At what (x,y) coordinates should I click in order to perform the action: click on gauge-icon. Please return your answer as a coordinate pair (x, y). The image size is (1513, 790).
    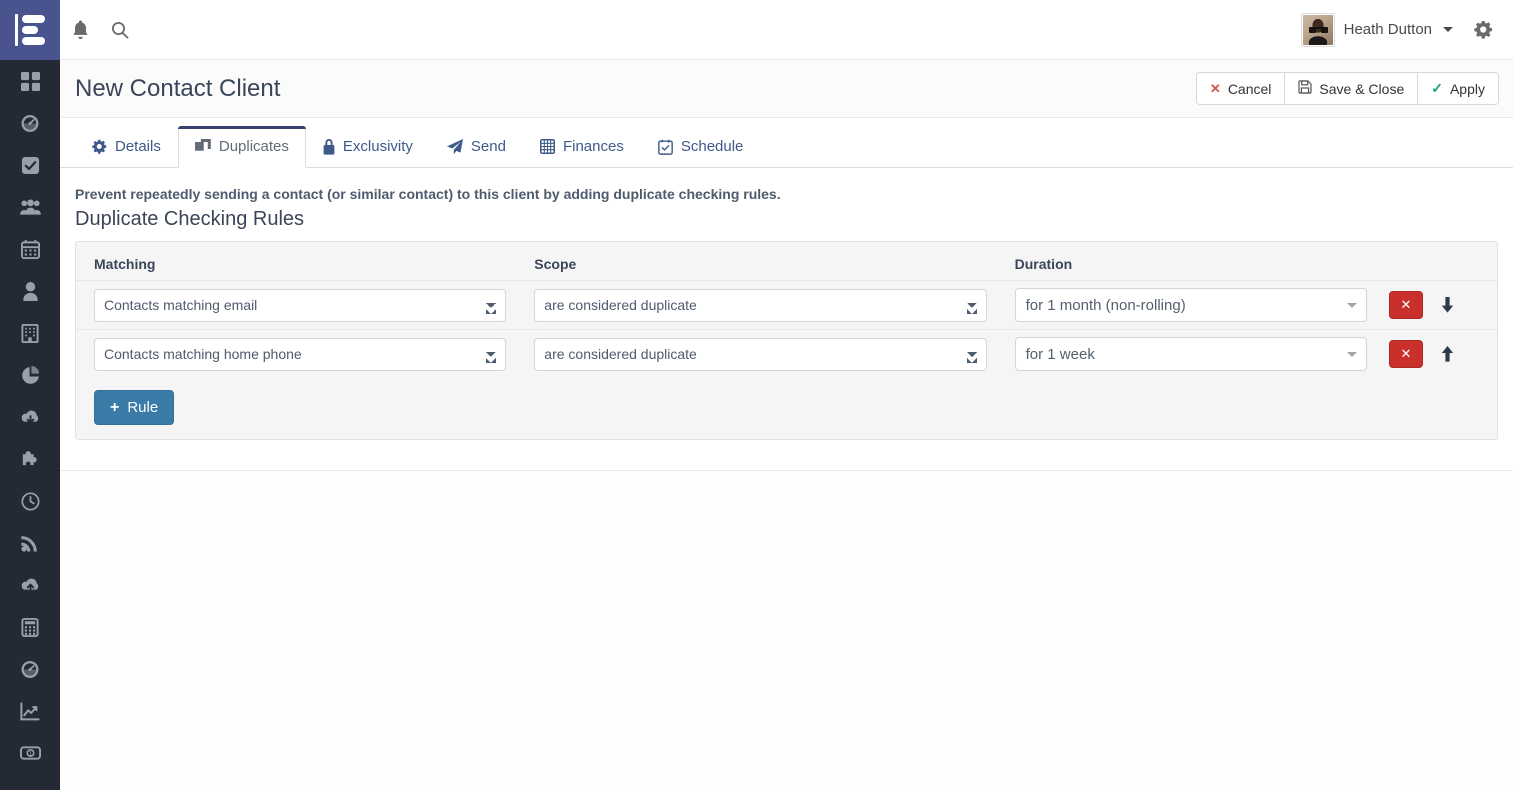
    Looking at the image, I should click on (30, 123).